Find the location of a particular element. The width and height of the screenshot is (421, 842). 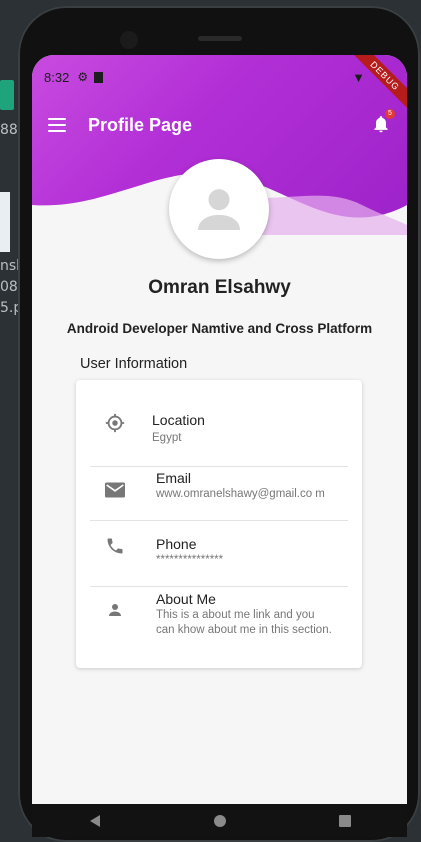

phone-icon is located at coordinates (115, 546).